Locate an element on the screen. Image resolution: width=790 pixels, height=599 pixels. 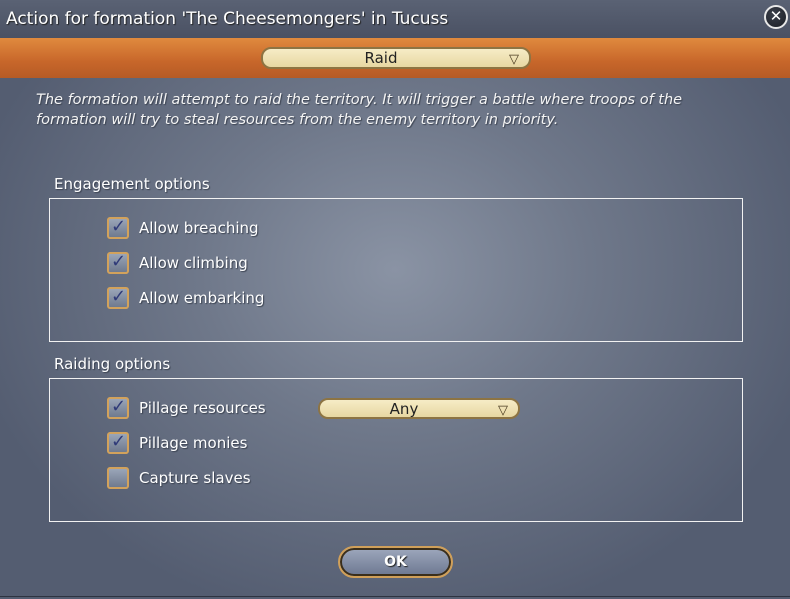
allow-climbing-checkbox: ✓ is located at coordinates (118, 262).